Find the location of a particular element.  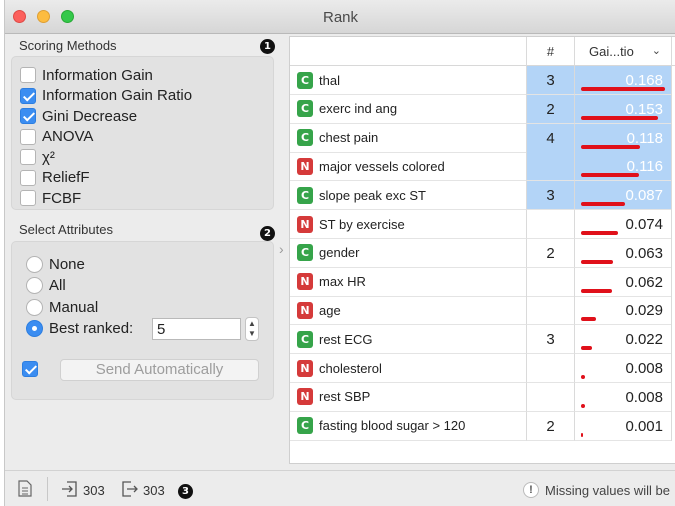

scoring-method-label: Information Gain is located at coordinates (97, 75).